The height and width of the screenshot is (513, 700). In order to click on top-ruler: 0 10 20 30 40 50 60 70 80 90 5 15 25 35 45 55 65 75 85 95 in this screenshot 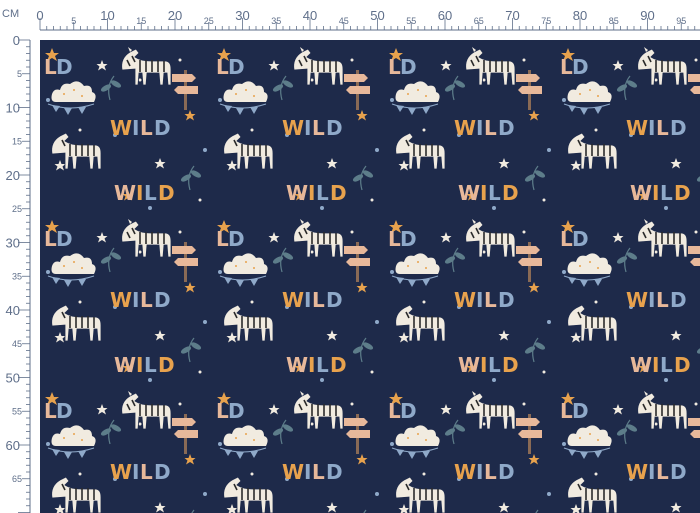, I will do `click(368, 19)`.